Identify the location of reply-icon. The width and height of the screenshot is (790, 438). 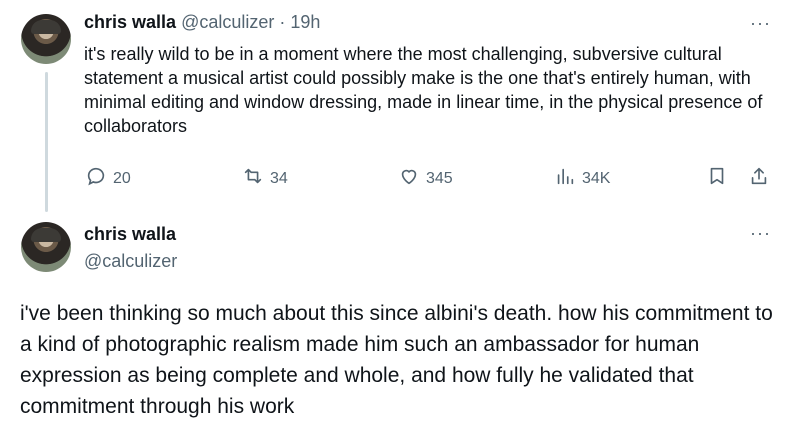
(96, 178).